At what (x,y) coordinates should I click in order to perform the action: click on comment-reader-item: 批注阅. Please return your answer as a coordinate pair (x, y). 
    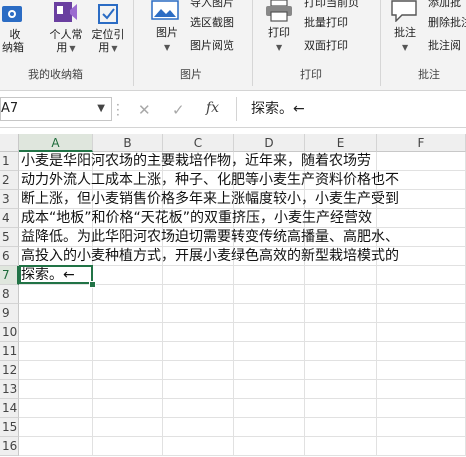
    Looking at the image, I should click on (444, 45).